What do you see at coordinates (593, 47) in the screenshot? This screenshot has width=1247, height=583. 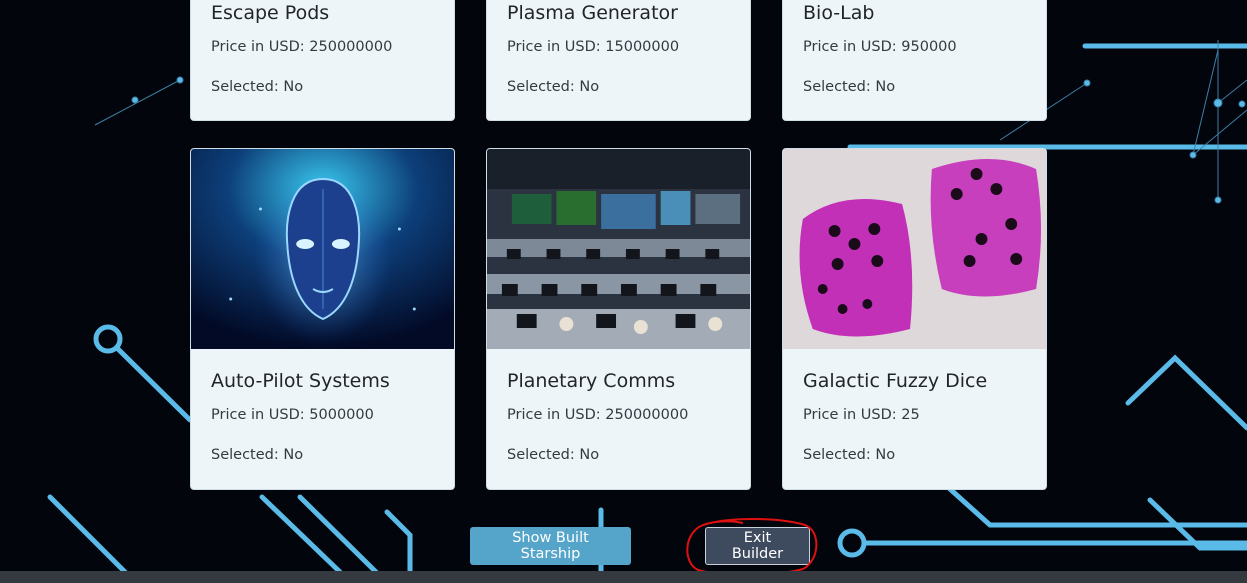 I see `product-price: Price in USD: 15000000` at bounding box center [593, 47].